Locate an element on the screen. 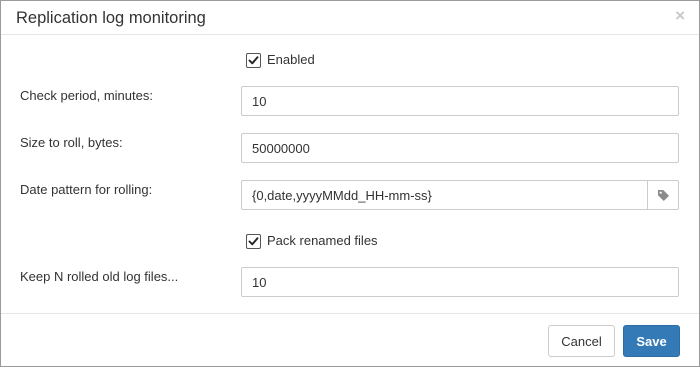 The image size is (700, 367). save-button: Save is located at coordinates (651, 341).